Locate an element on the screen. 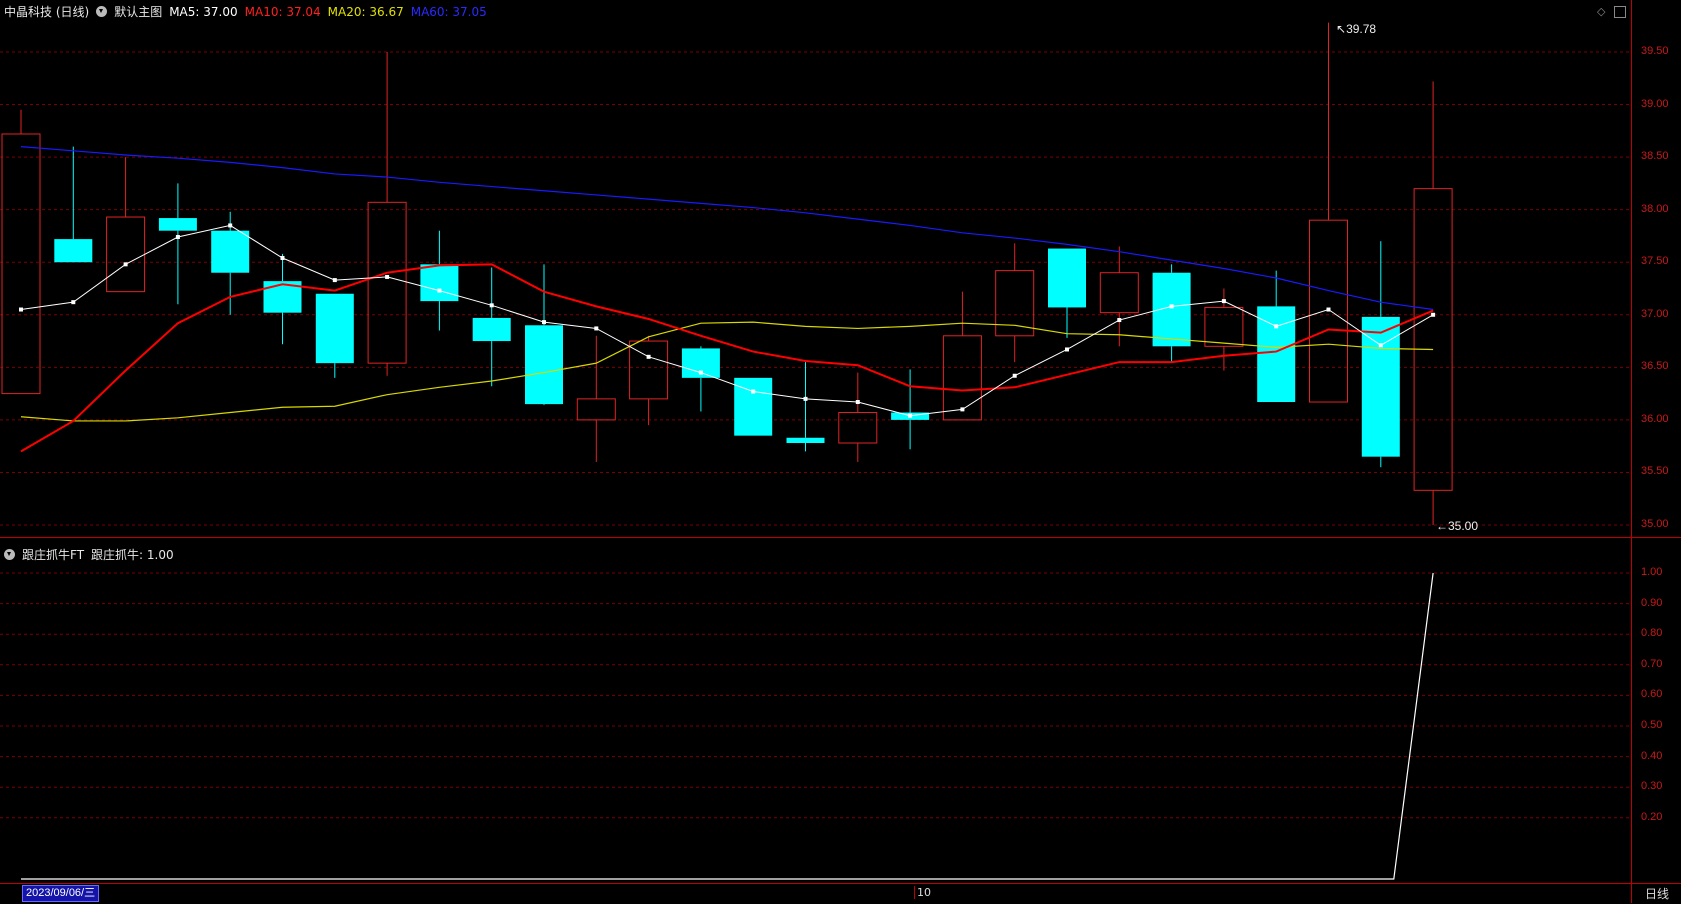  indicator-tick-label: 1.00 is located at coordinates (1652, 572).